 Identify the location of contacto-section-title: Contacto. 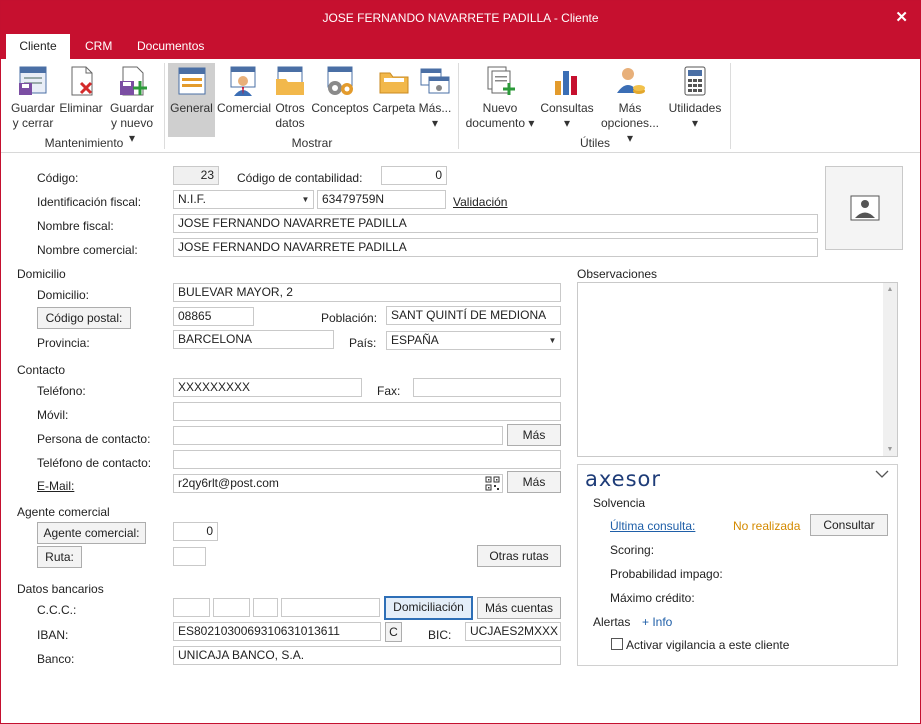
(41, 370).